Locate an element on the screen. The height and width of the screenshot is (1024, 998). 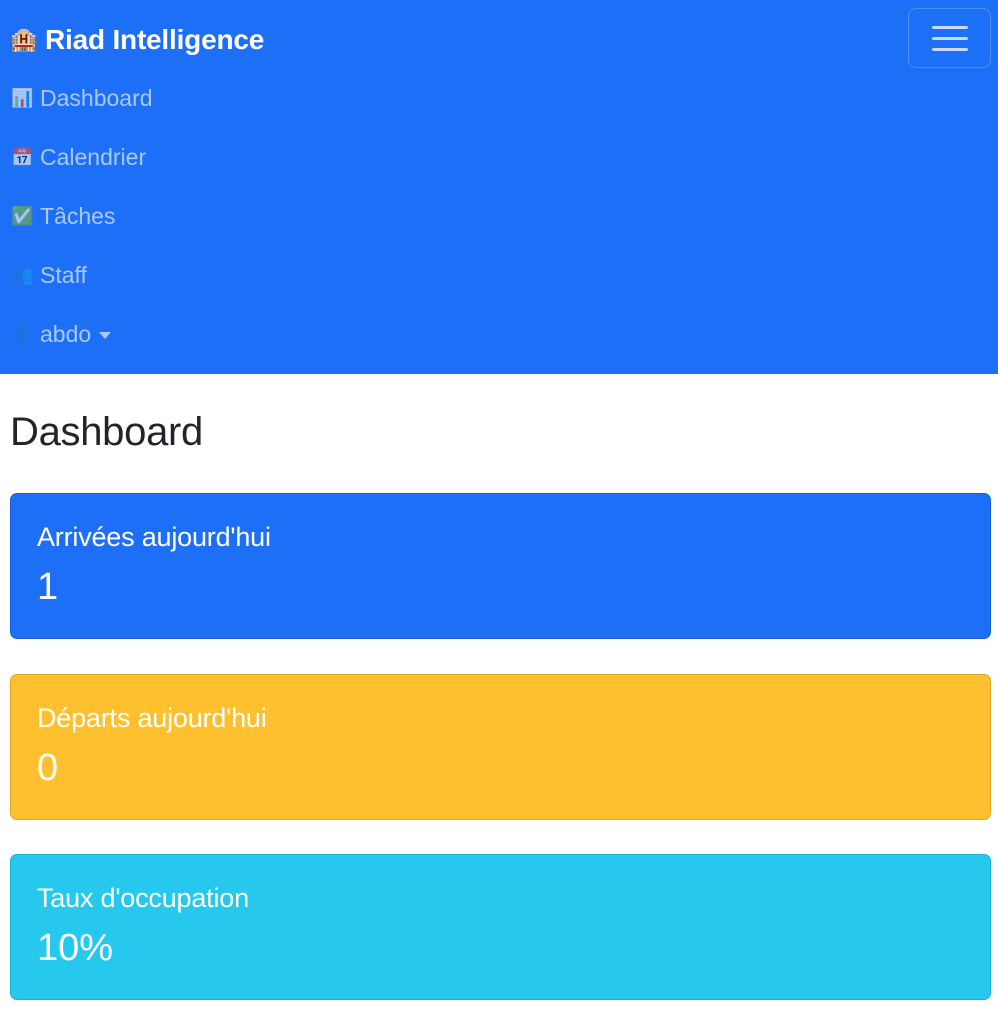
hotel-icon: 🏨 is located at coordinates (24, 39).